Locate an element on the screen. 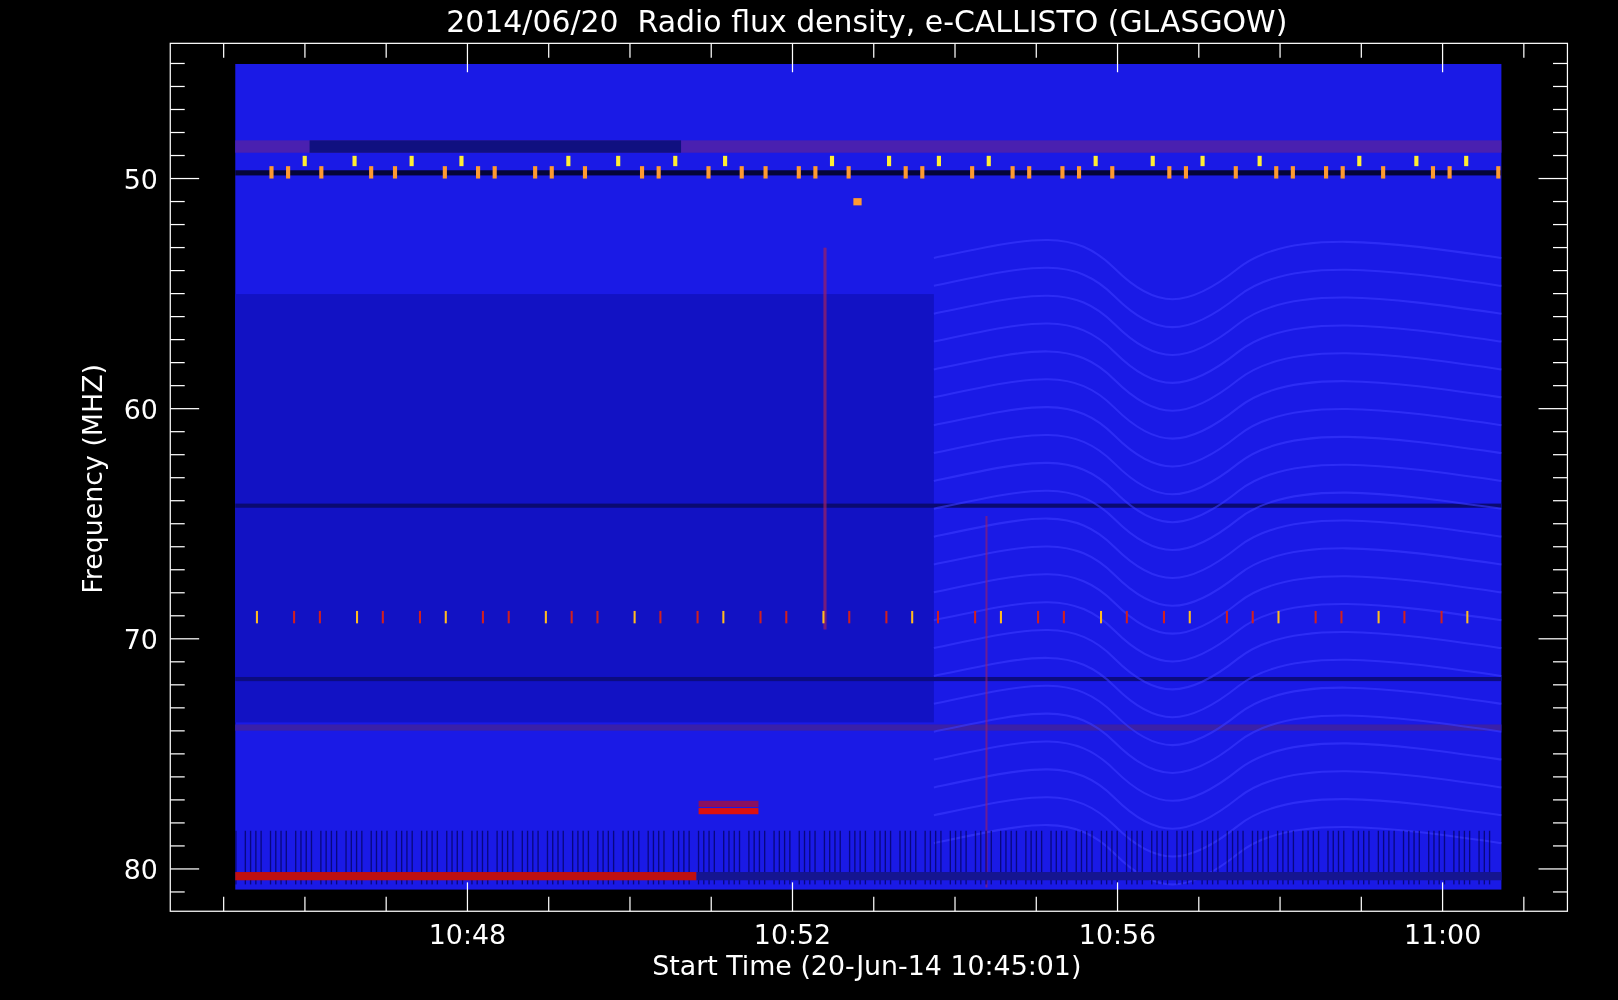 This screenshot has width=1618, height=1000. axis-label: Frequency (MHZ) is located at coordinates (93, 478).